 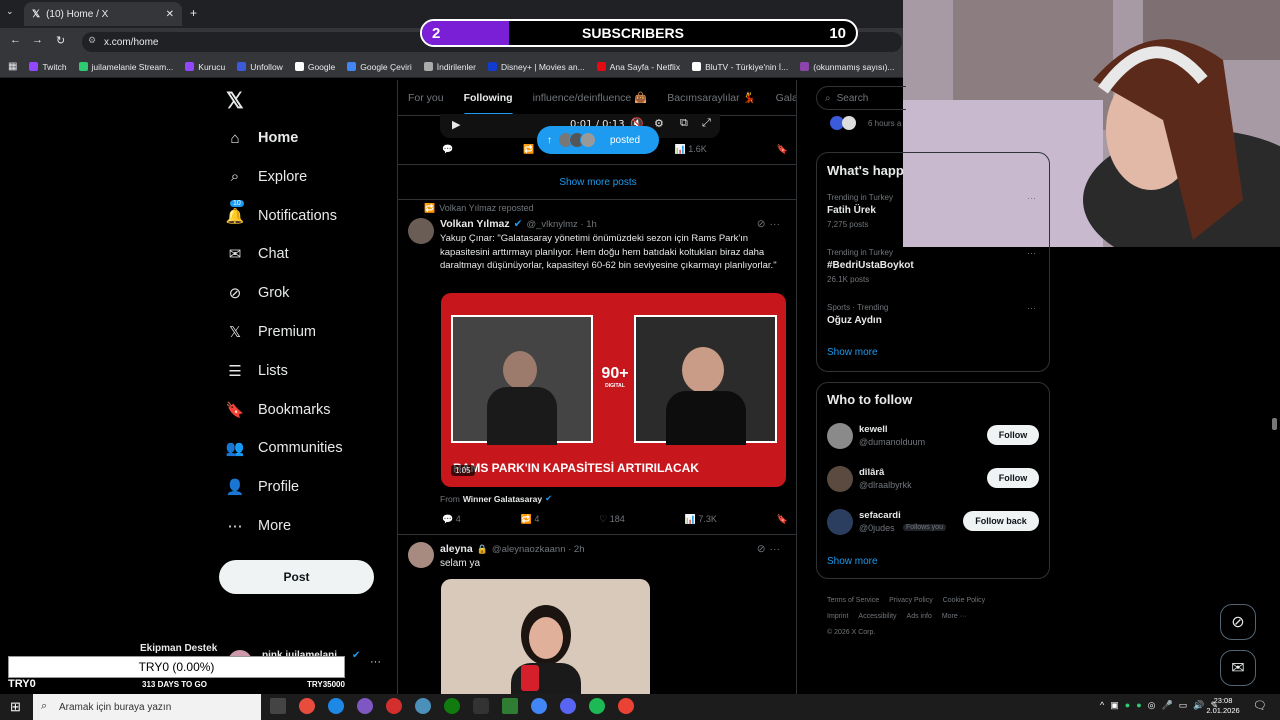 I want to click on nav-item-profile: 👤 Profile, so click(x=262, y=487).